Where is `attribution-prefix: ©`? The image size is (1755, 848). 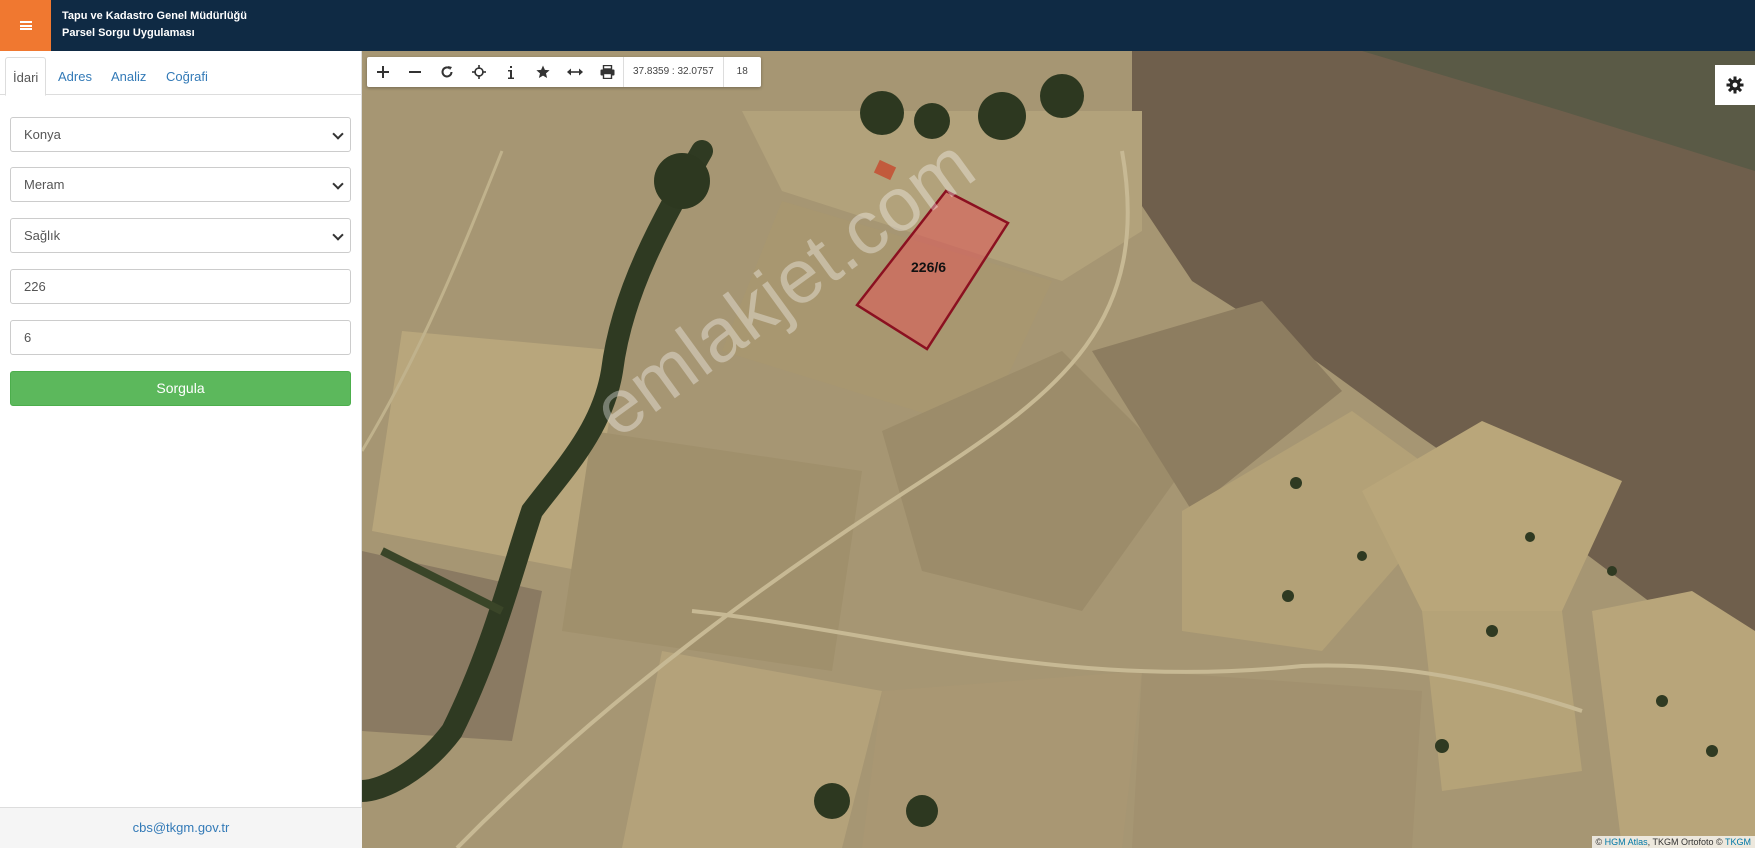 attribution-prefix: © is located at coordinates (1599, 842).